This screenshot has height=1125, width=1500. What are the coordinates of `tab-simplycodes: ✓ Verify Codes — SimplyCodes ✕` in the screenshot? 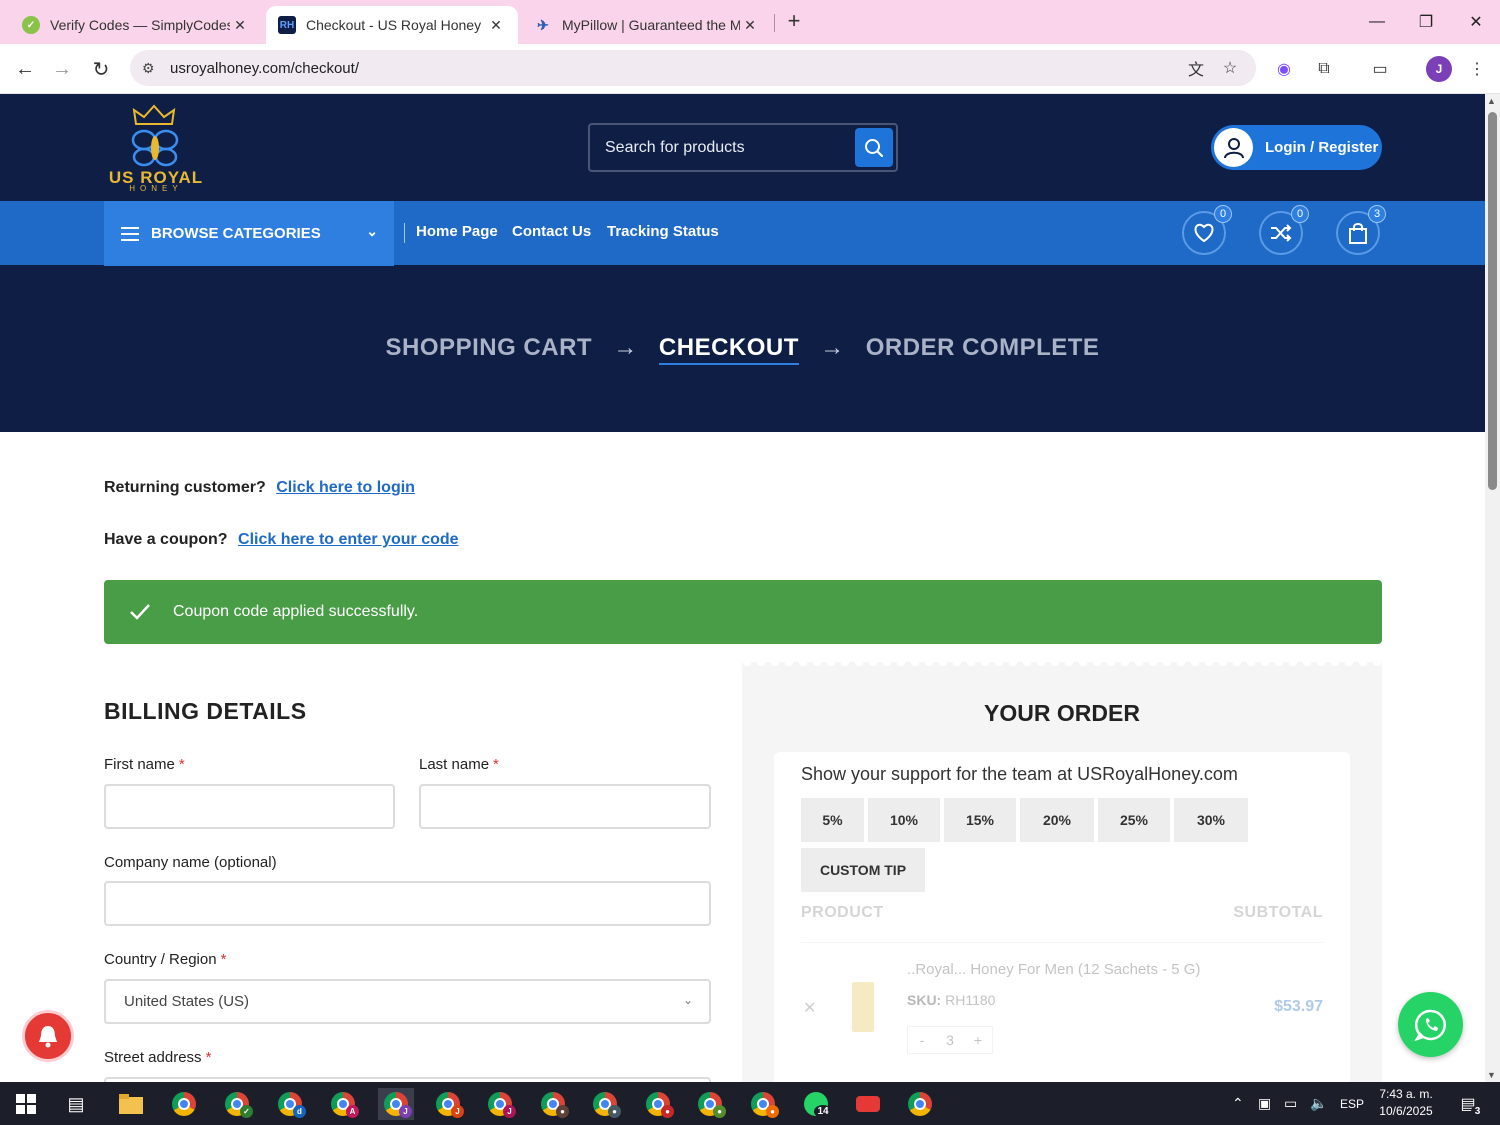 It's located at (136, 25).